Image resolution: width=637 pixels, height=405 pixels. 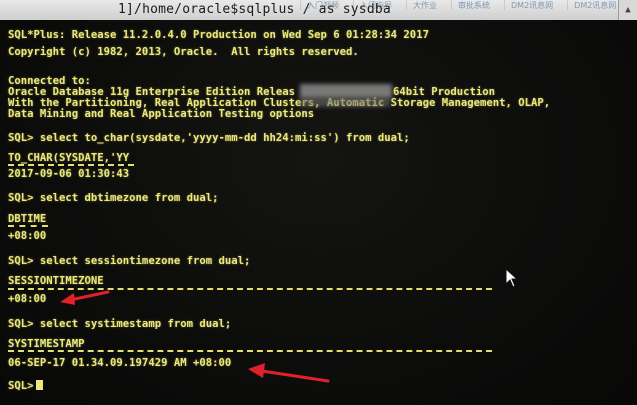 I want to click on column-header: SESSIONTIMEZONE, so click(x=56, y=281).